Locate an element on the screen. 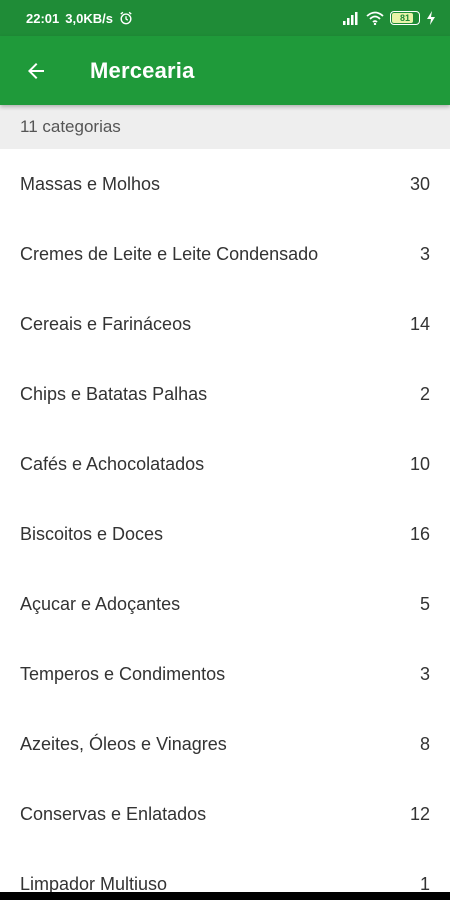 The height and width of the screenshot is (900, 450). category-name: Chips e Batatas Palhas is located at coordinates (114, 393).